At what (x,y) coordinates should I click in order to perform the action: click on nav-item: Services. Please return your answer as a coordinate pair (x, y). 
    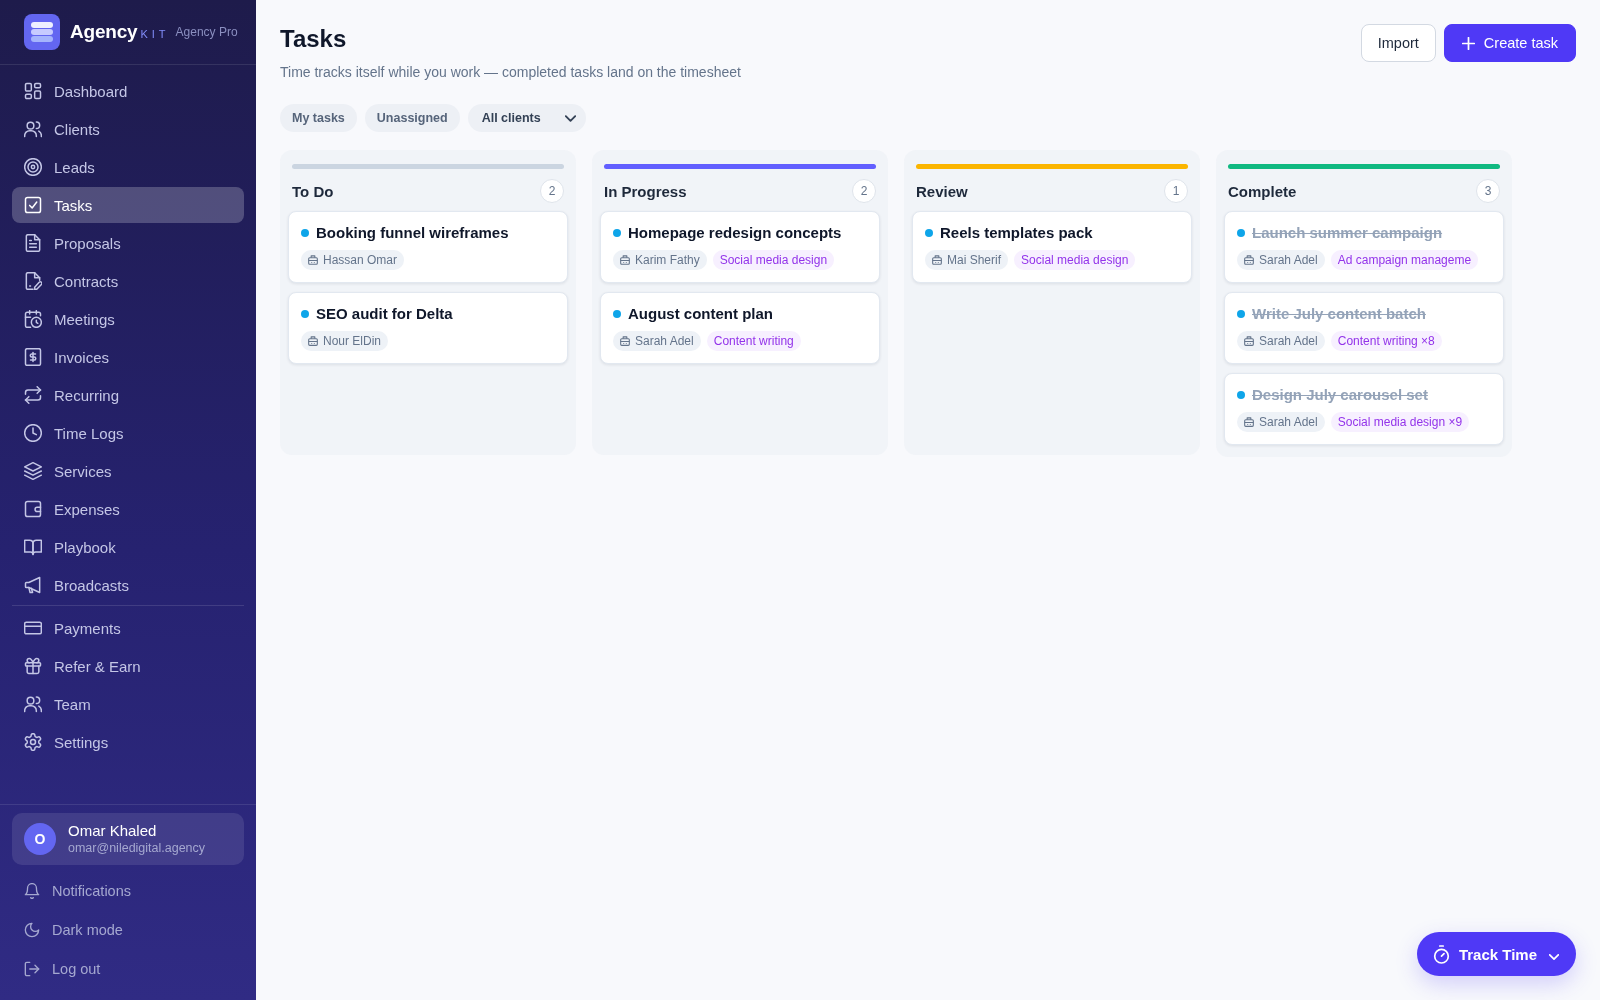
    Looking at the image, I should click on (128, 471).